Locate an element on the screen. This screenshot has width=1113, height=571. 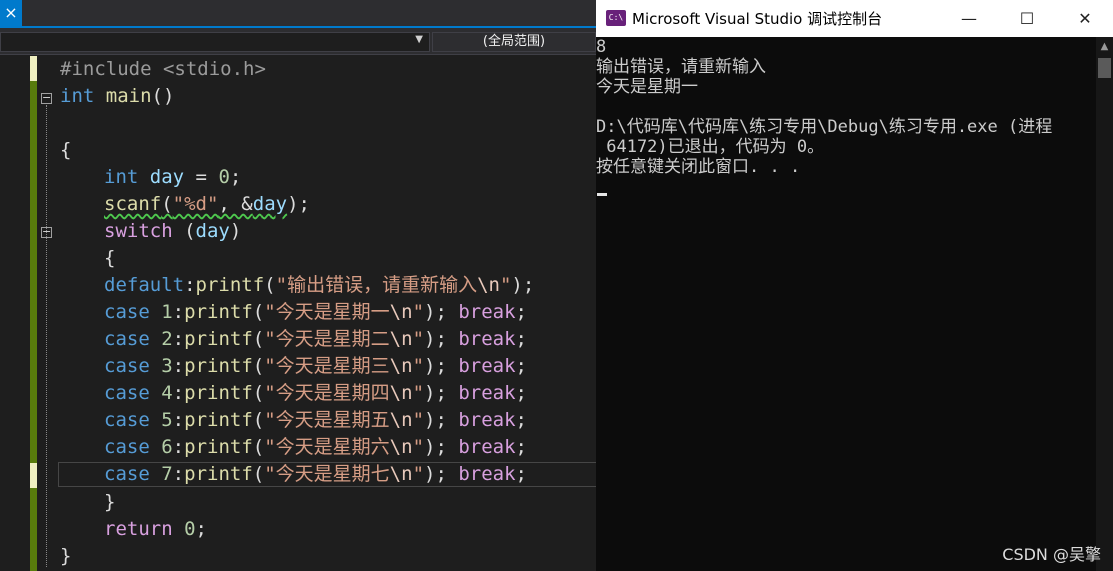
change-marker-saved is located at coordinates (33, 326).